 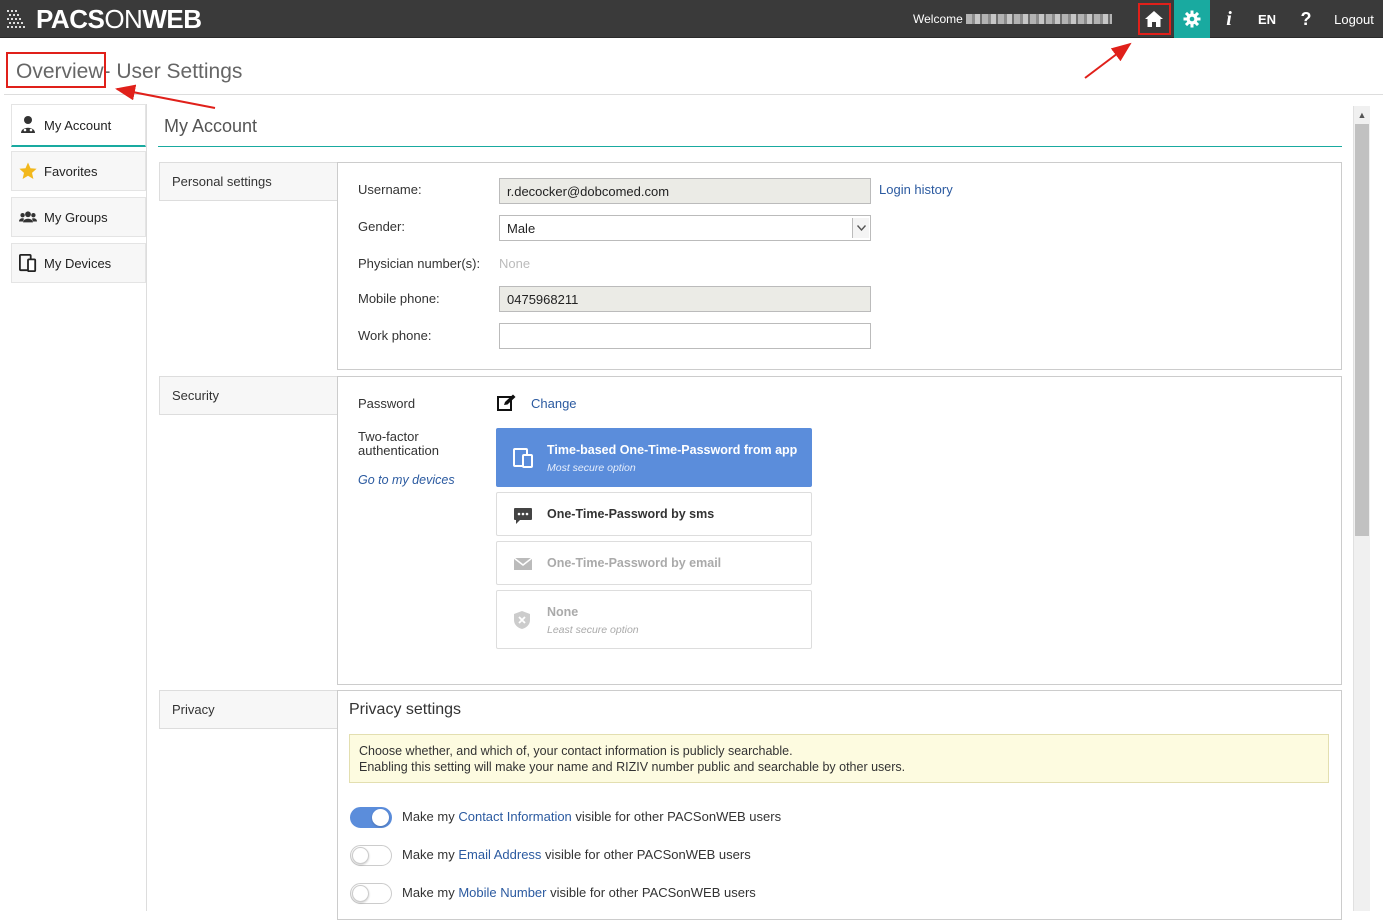 What do you see at coordinates (506, 403) in the screenshot?
I see `edit-icon` at bounding box center [506, 403].